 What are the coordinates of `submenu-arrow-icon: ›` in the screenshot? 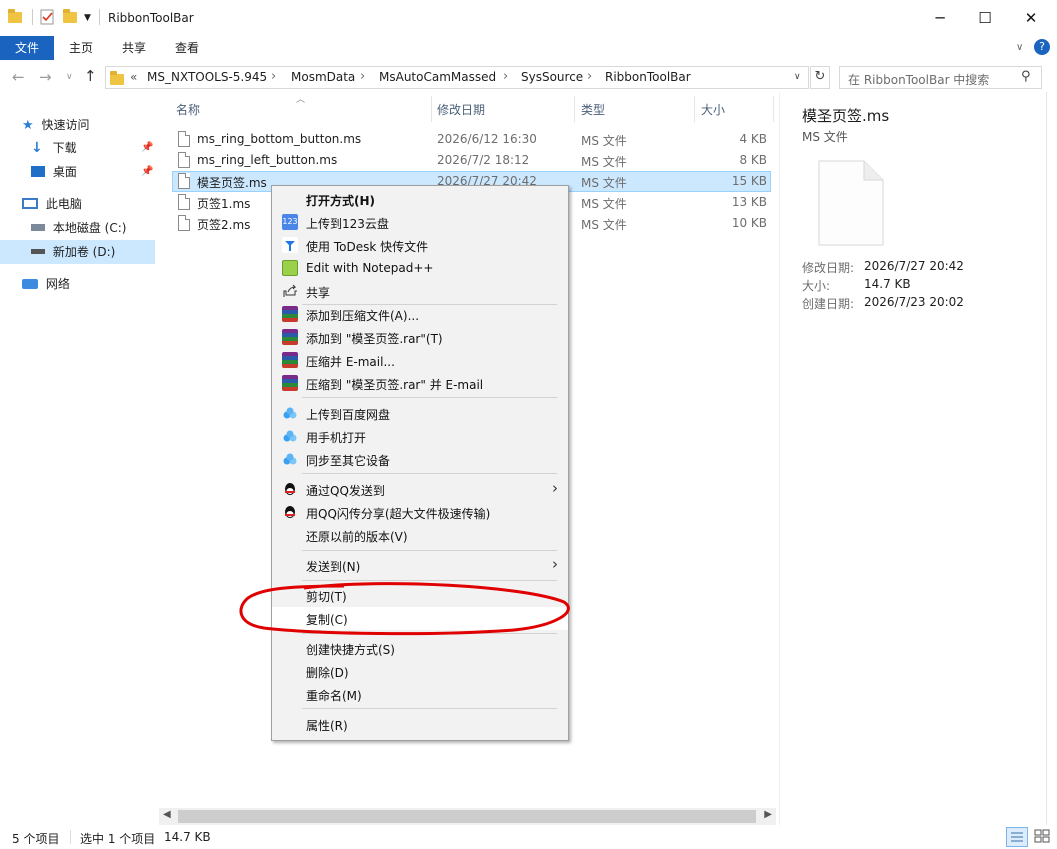 It's located at (555, 488).